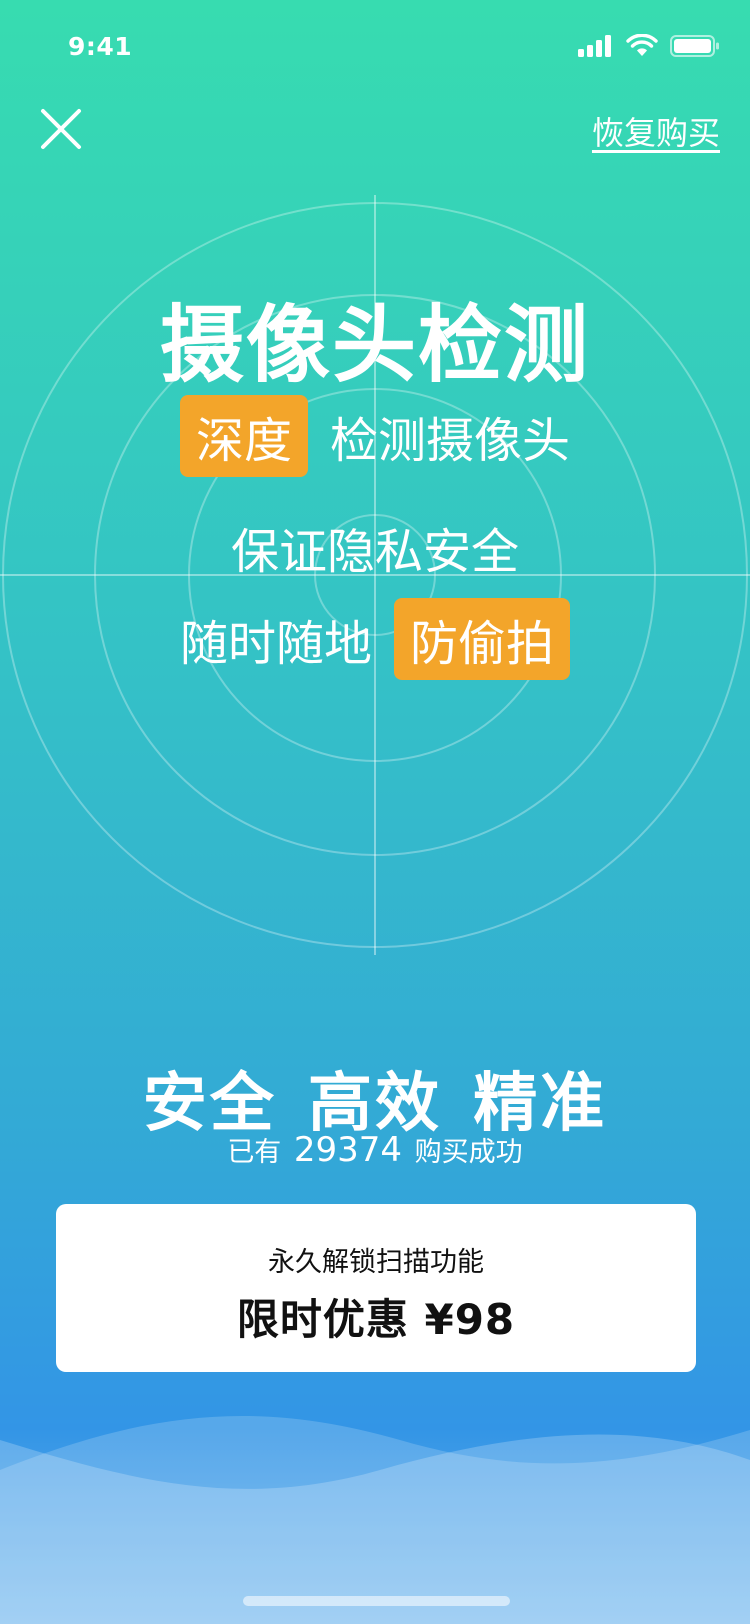 The height and width of the screenshot is (1624, 750). What do you see at coordinates (594, 46) in the screenshot?
I see `signal-icon` at bounding box center [594, 46].